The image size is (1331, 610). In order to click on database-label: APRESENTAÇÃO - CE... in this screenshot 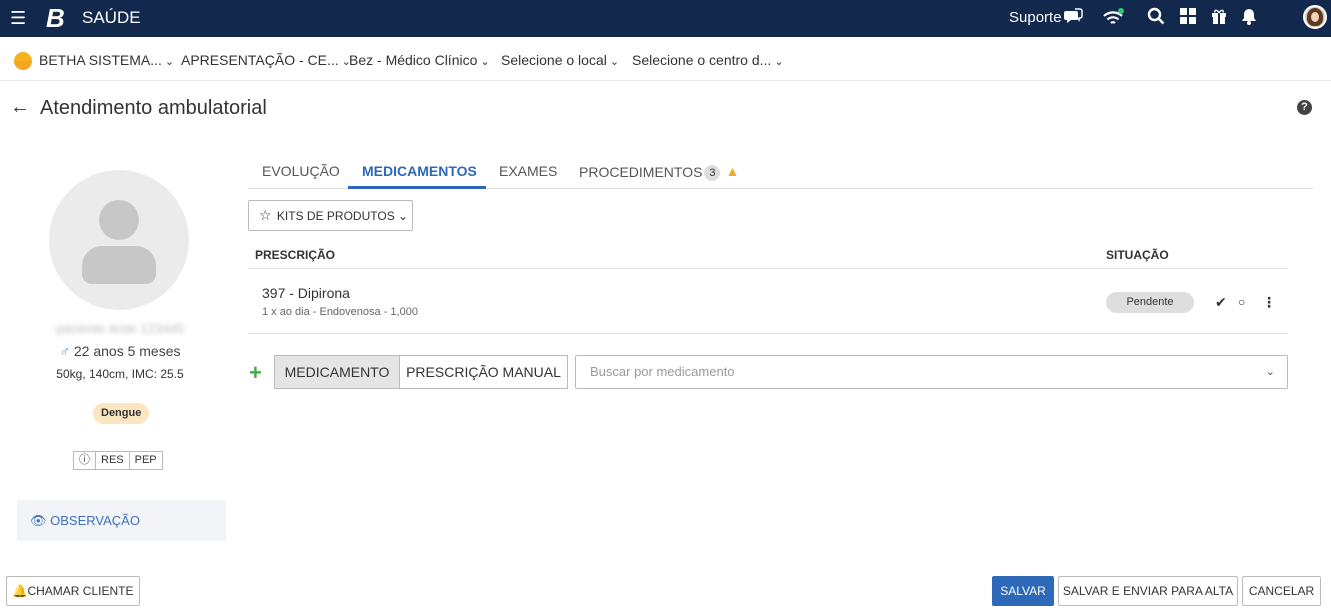, I will do `click(260, 60)`.